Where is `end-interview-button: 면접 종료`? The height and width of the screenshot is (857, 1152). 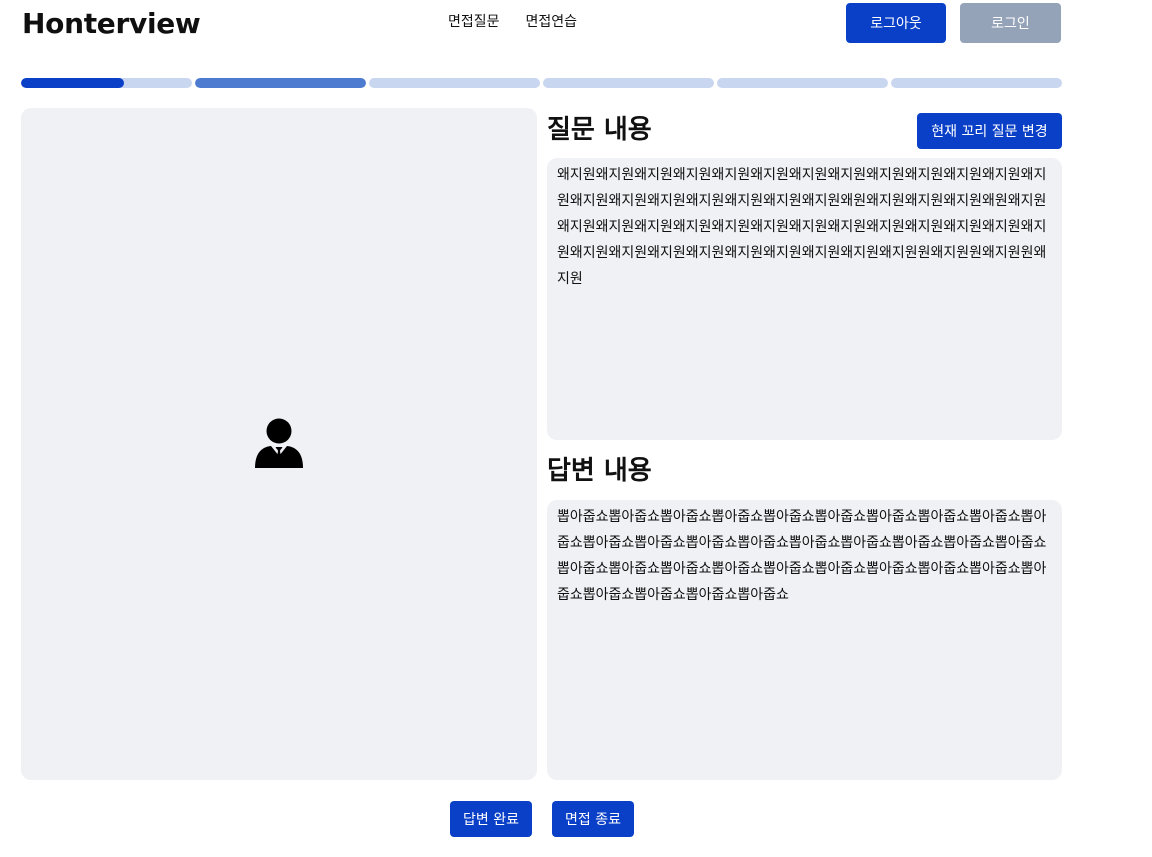 end-interview-button: 면접 종료 is located at coordinates (593, 819).